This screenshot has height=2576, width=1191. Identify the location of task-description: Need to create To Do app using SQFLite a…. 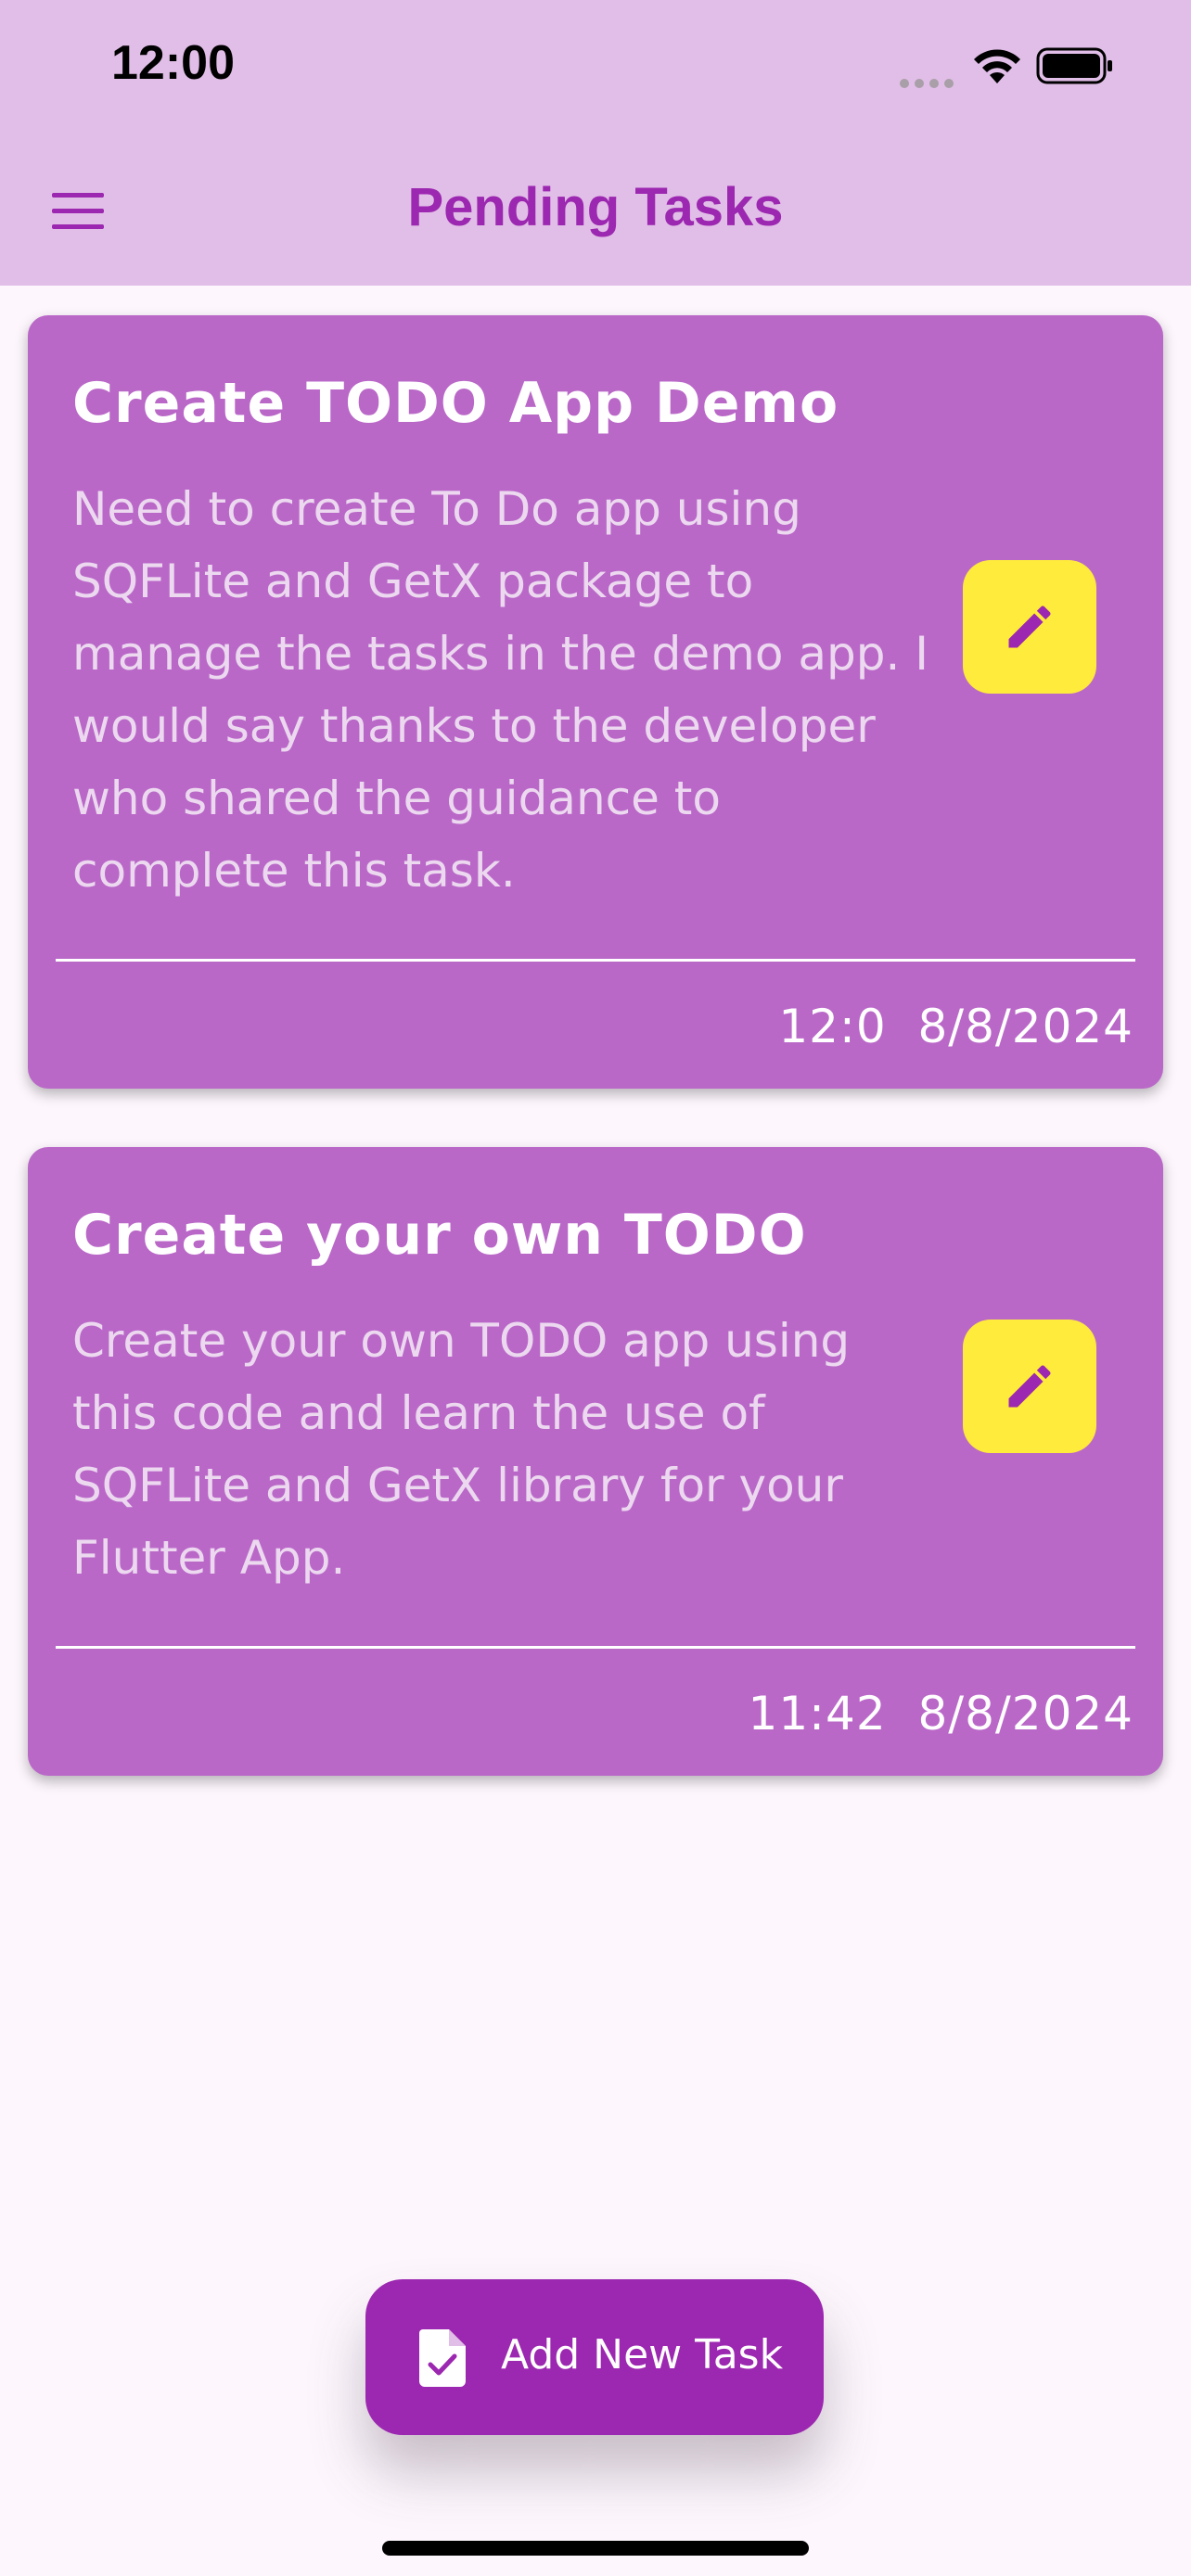
(500, 690).